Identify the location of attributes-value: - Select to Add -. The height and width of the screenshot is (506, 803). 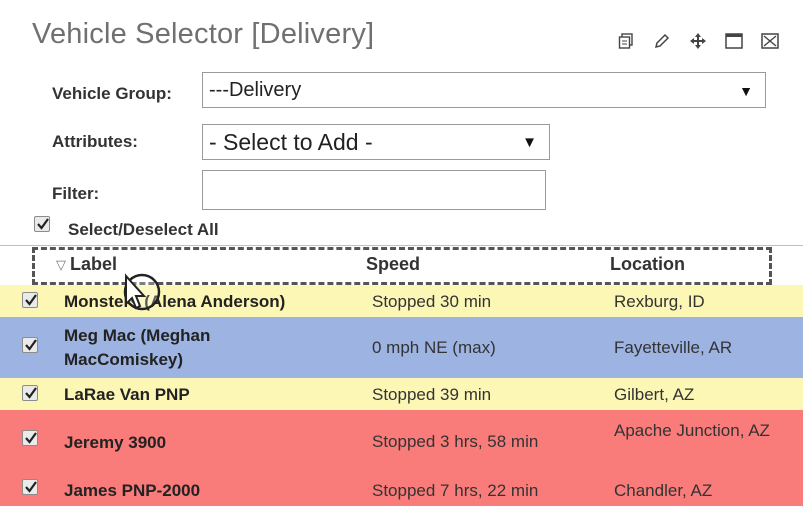
(291, 141).